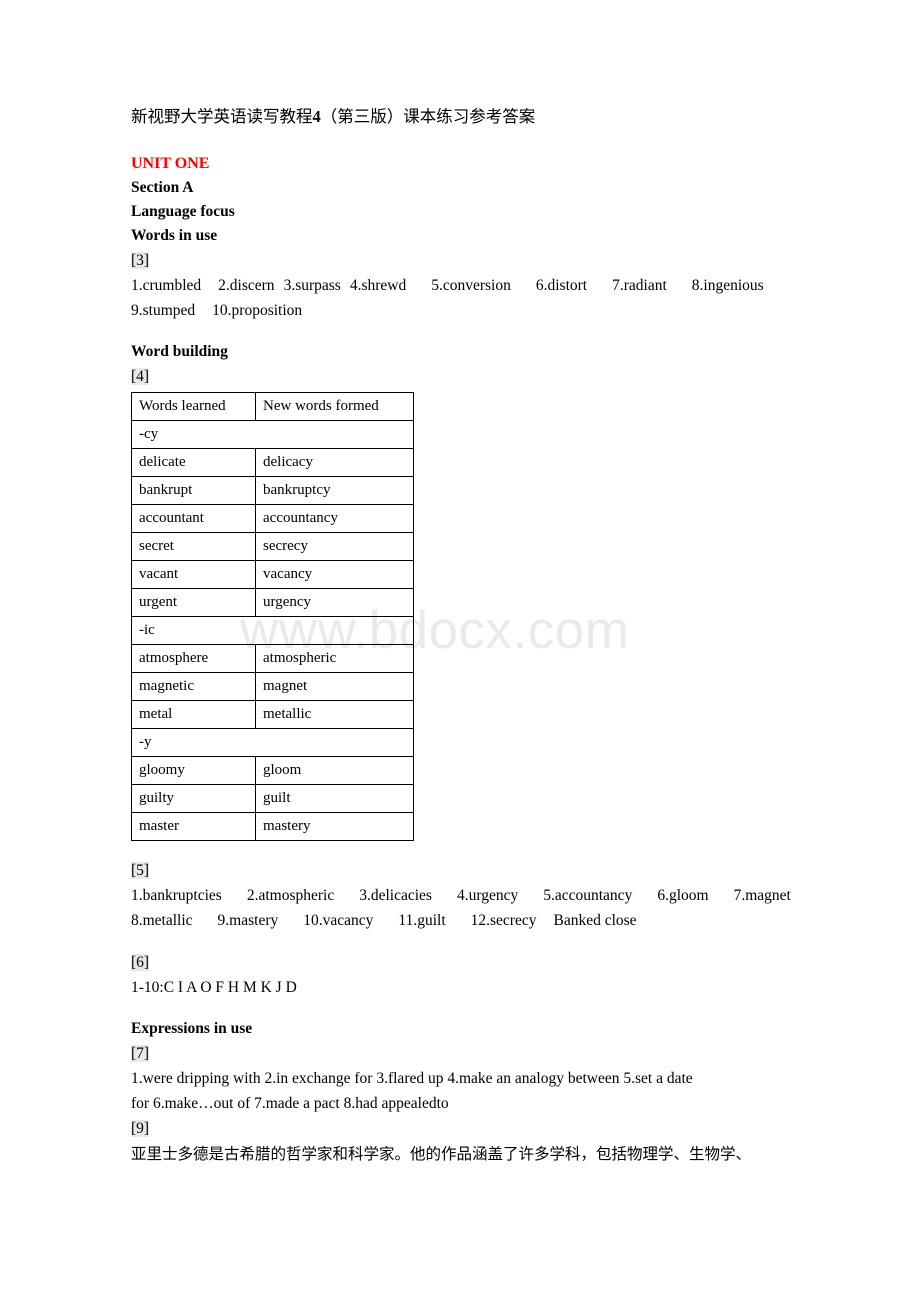 The image size is (920, 1302). Describe the element at coordinates (334, 490) in the screenshot. I see `word-formed: bankruptcy` at that location.